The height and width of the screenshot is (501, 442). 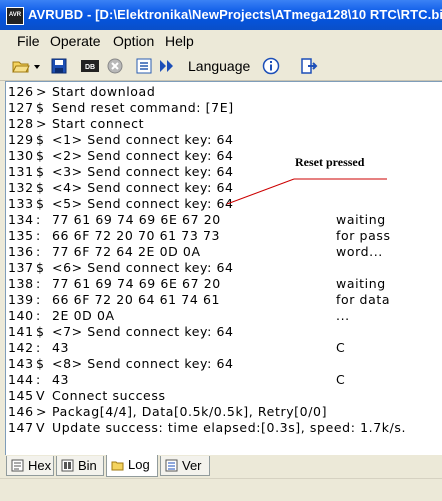 What do you see at coordinates (21, 395) in the screenshot?
I see `line-number: 145` at bounding box center [21, 395].